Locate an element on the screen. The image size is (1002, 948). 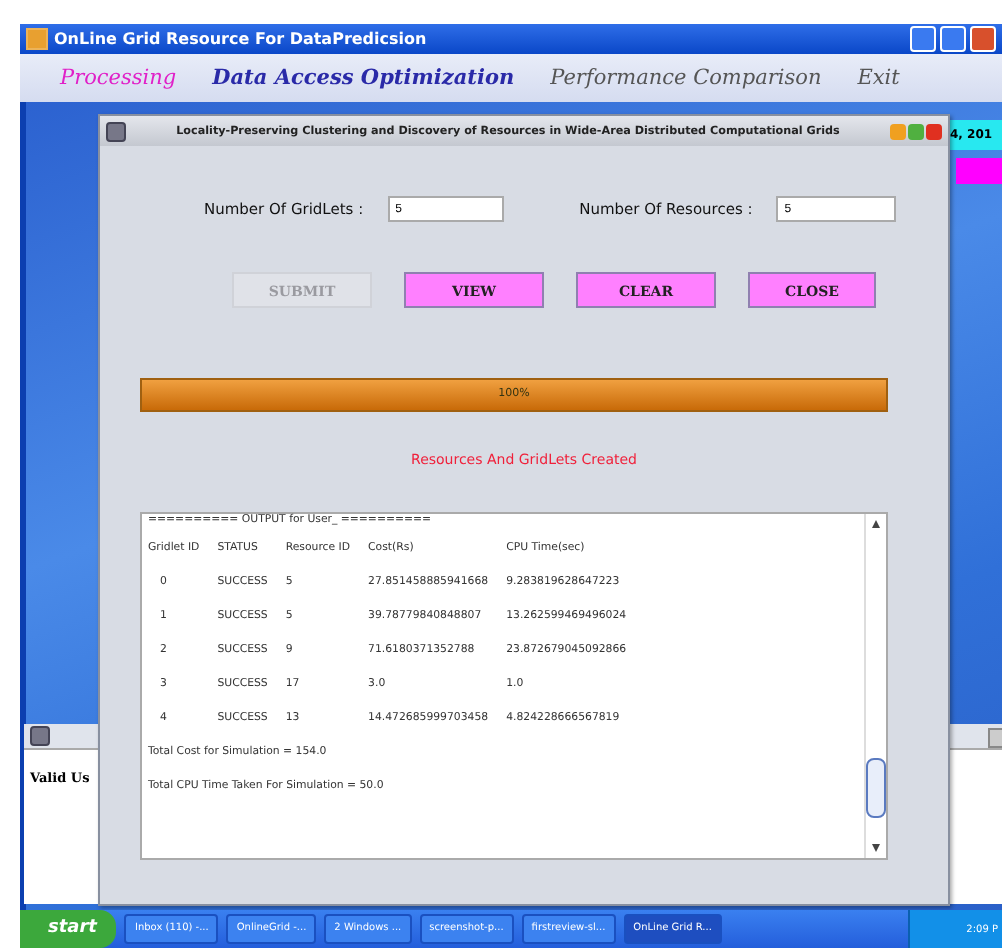
minimize-button is located at coordinates (923, 39).